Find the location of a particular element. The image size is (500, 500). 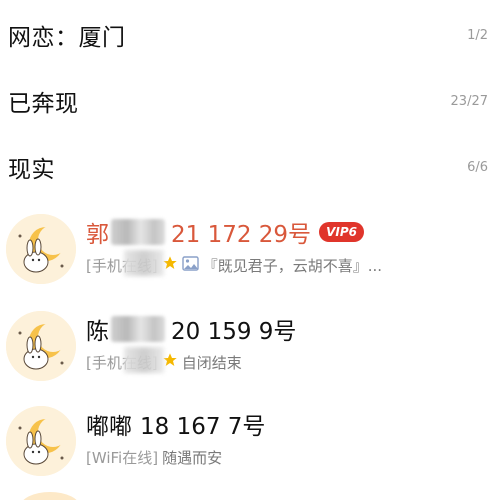

name-suffix: 18 167 7号 is located at coordinates (203, 427).